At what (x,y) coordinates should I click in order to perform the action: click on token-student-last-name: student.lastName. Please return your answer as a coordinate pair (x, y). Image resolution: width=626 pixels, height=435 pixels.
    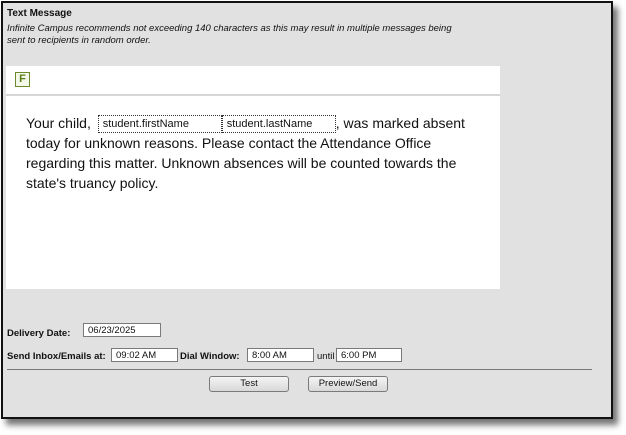
    Looking at the image, I should click on (278, 124).